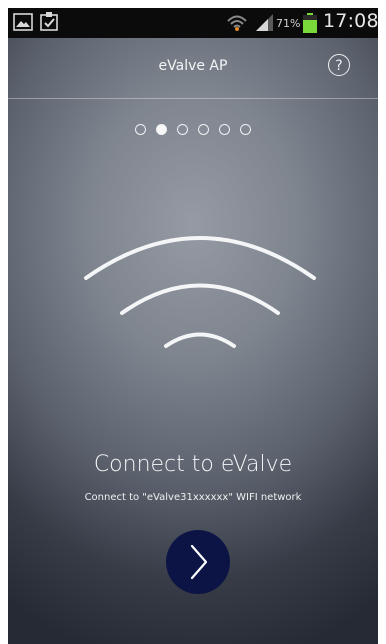 The width and height of the screenshot is (386, 644). Describe the element at coordinates (49, 21) in the screenshot. I see `clipboard-icon` at that location.